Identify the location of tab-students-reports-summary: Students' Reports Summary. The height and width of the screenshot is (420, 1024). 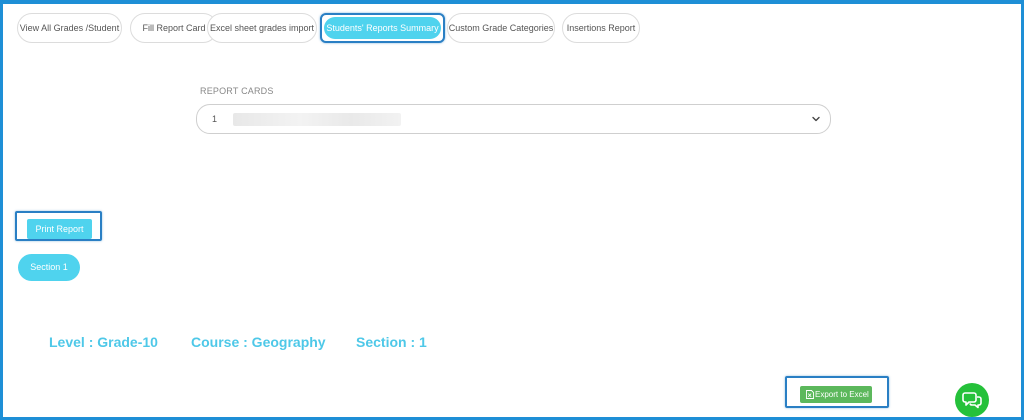
(382, 28).